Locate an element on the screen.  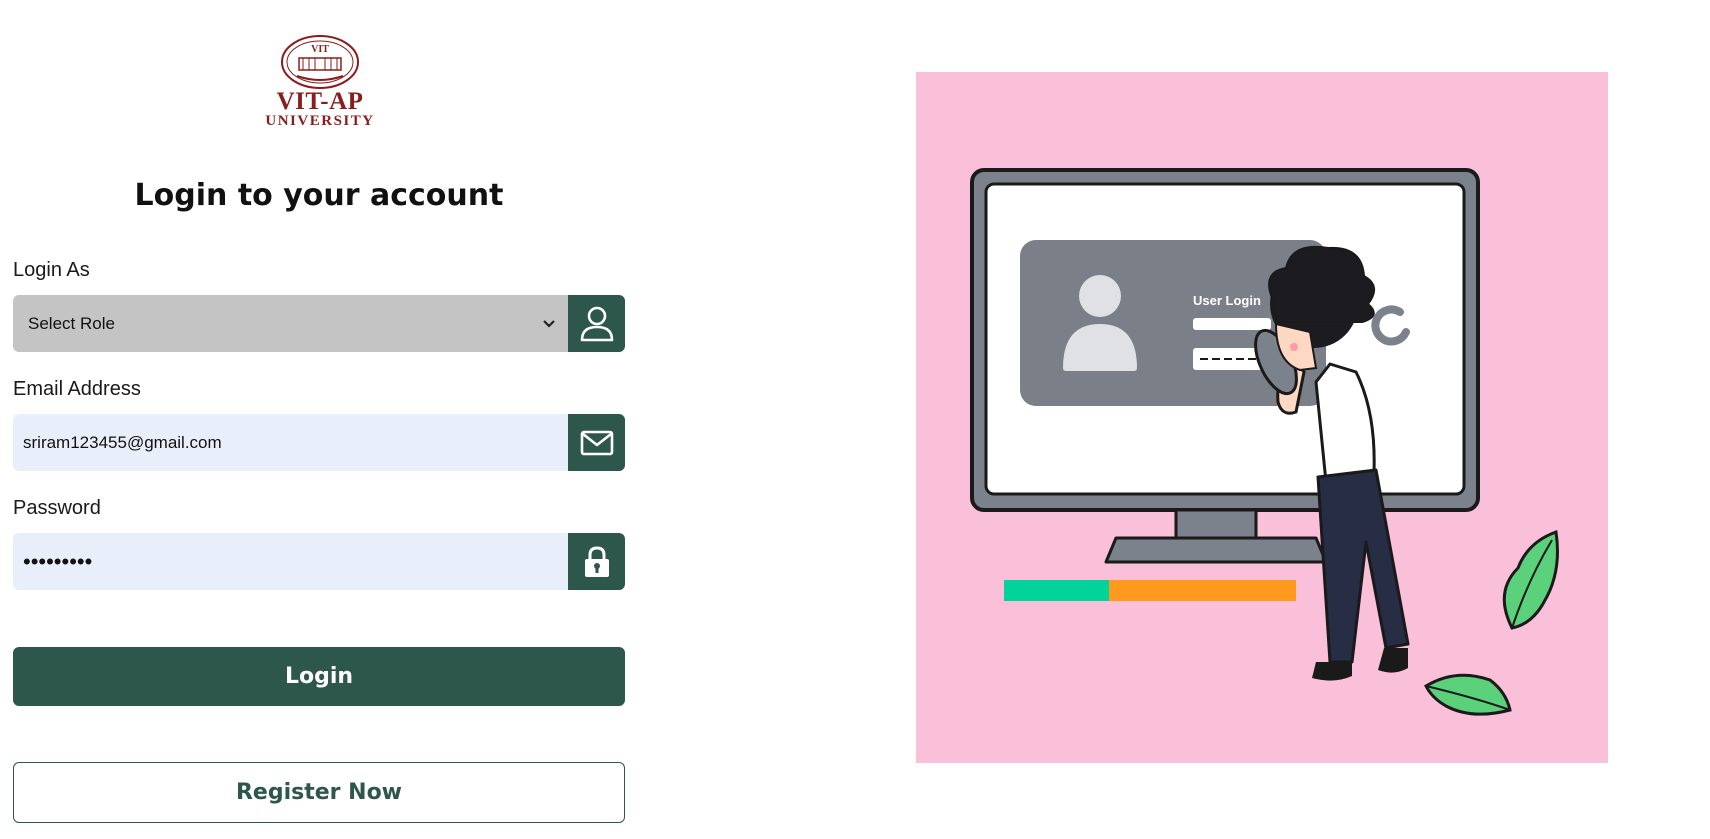
progress-bar is located at coordinates (1150, 590).